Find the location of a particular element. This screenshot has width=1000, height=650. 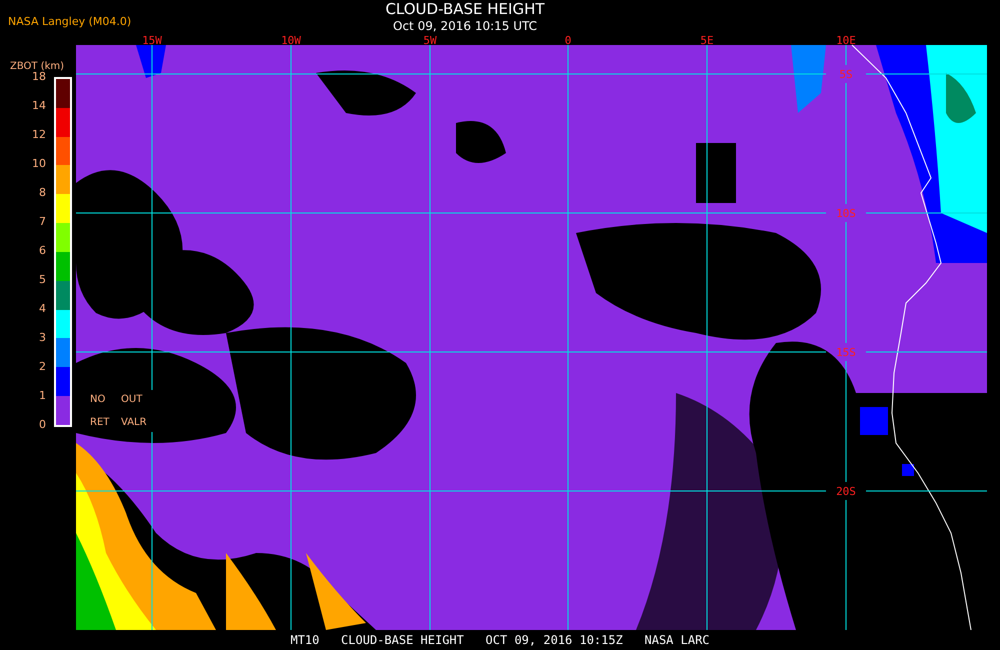

legend-tick-label: 7 is located at coordinates (42, 222).